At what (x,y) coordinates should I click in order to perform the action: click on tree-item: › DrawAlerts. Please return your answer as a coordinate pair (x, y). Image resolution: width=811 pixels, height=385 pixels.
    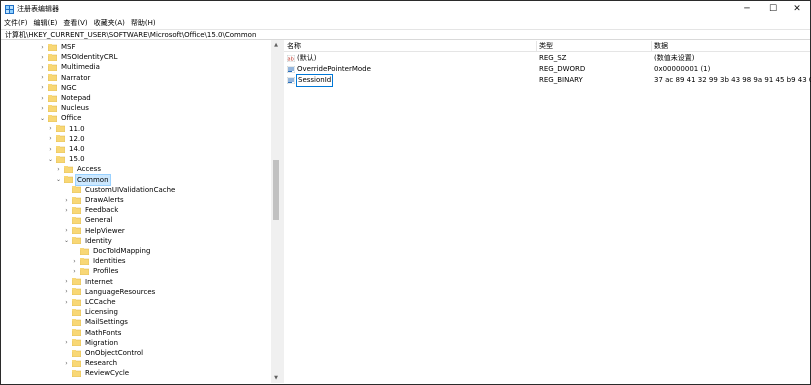
    Looking at the image, I should click on (94, 200).